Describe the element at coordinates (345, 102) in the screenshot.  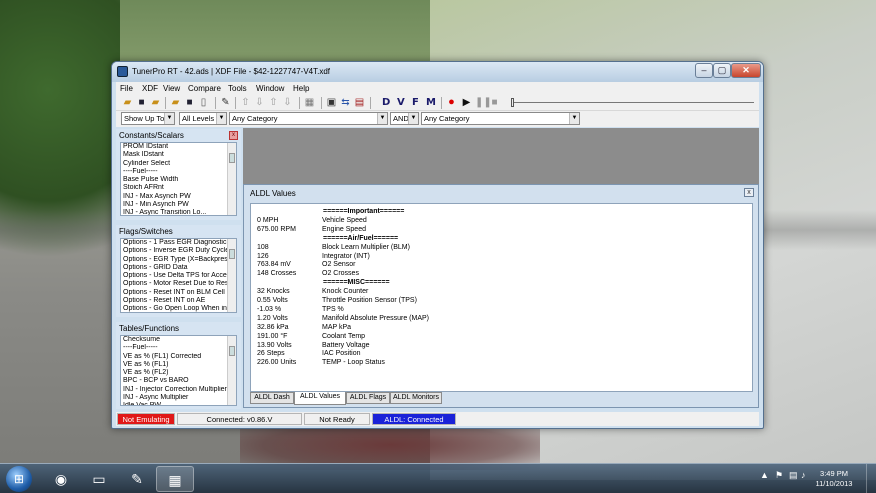
I see `compare-icon: ⇆` at that location.